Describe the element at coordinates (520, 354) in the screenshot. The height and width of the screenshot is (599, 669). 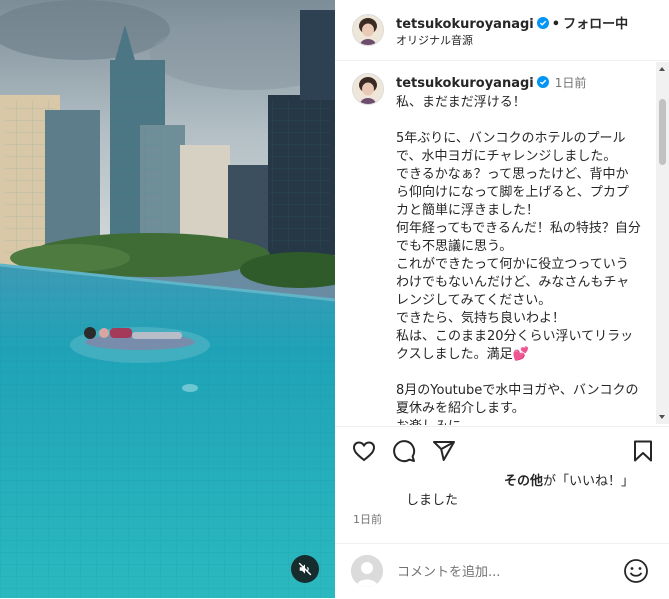
I see `heart-emoji: 💕` at that location.